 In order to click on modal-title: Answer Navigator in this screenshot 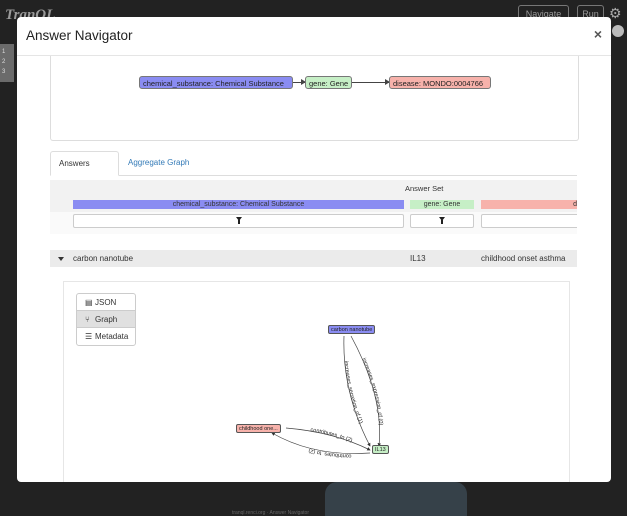, I will do `click(79, 35)`.